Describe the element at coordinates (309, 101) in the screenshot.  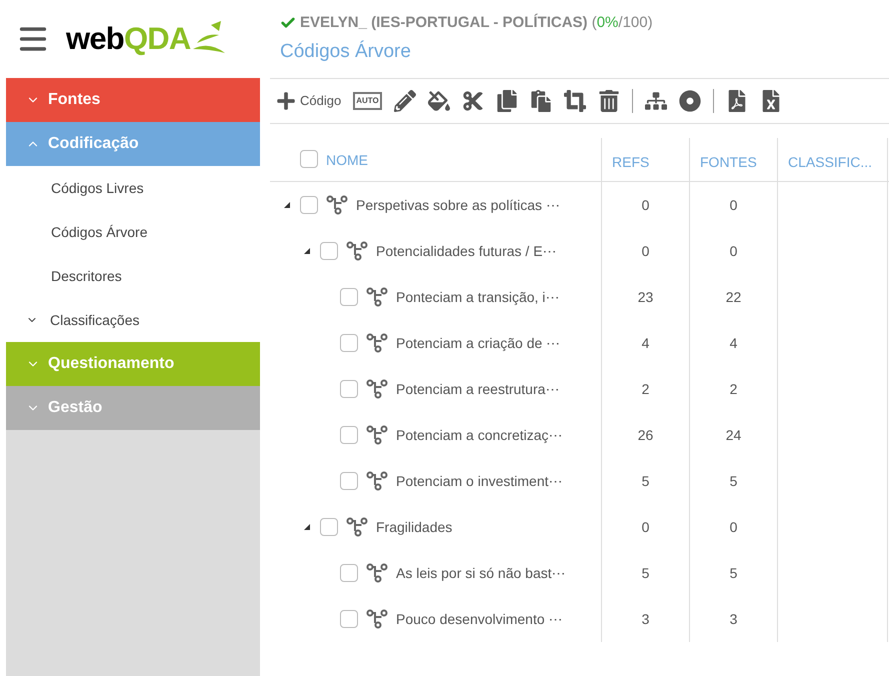
I see `add-code-button: Código` at that location.